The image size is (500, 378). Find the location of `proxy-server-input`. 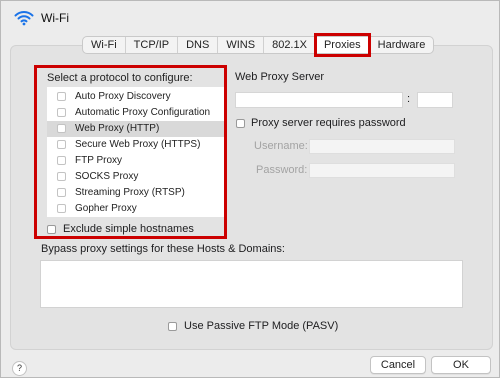

proxy-server-input is located at coordinates (319, 100).